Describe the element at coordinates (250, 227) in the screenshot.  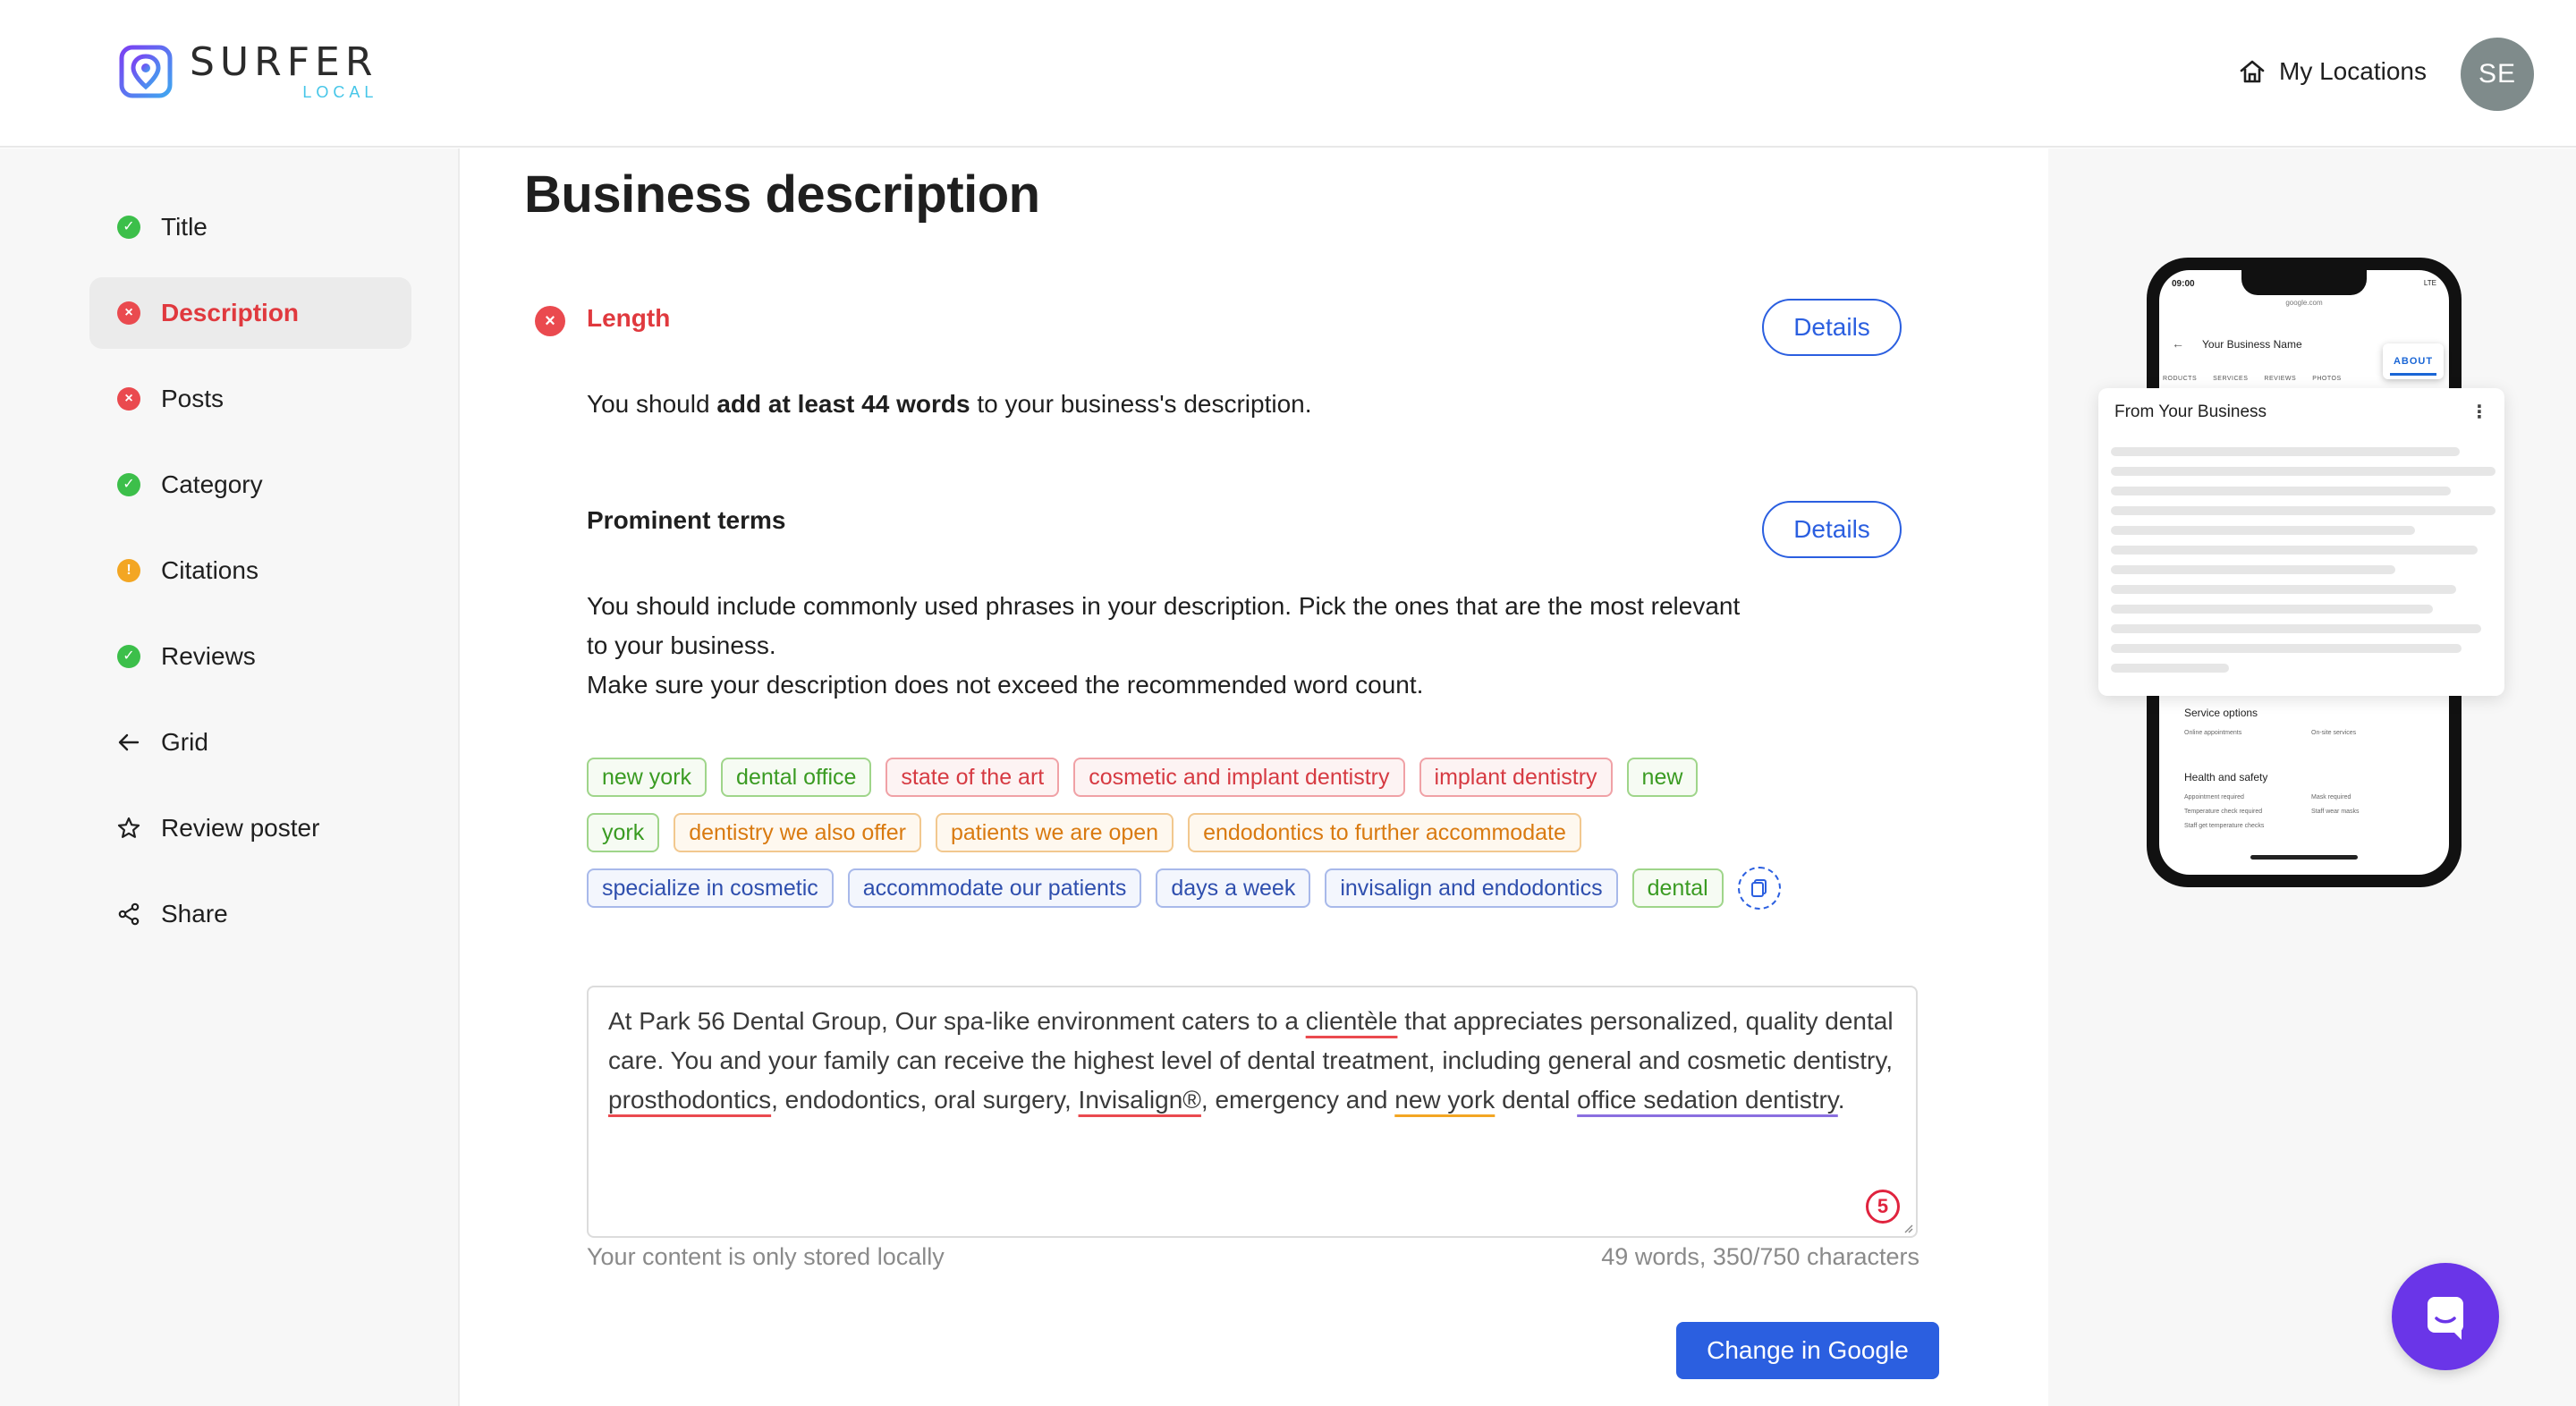
I see `sidebar-item-title: ✓ Title` at that location.